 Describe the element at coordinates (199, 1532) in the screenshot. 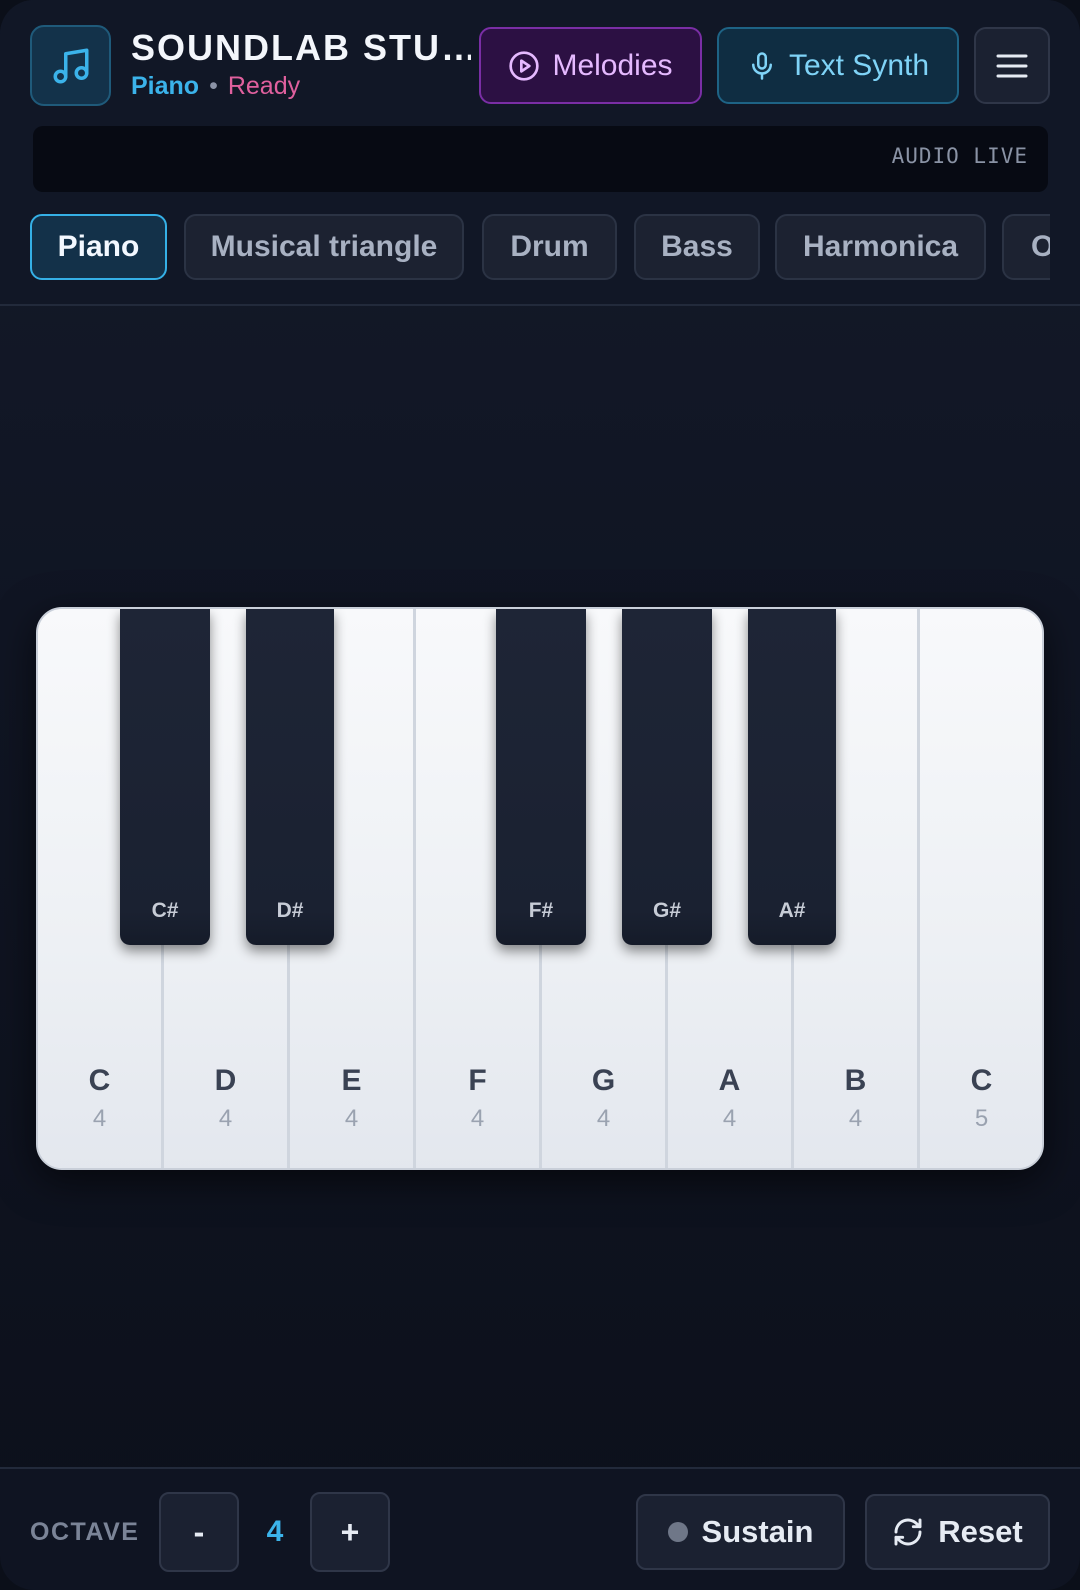

I see `octave-down-button: -` at that location.